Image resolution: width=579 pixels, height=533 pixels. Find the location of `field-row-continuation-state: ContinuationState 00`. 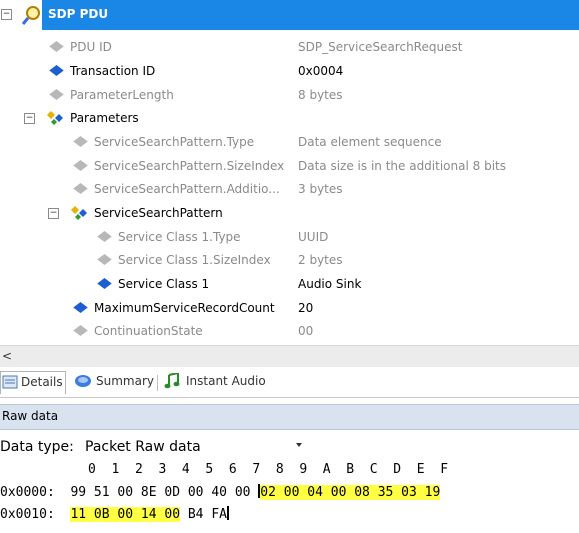

field-row-continuation-state: ContinuationState 00 is located at coordinates (289, 331).